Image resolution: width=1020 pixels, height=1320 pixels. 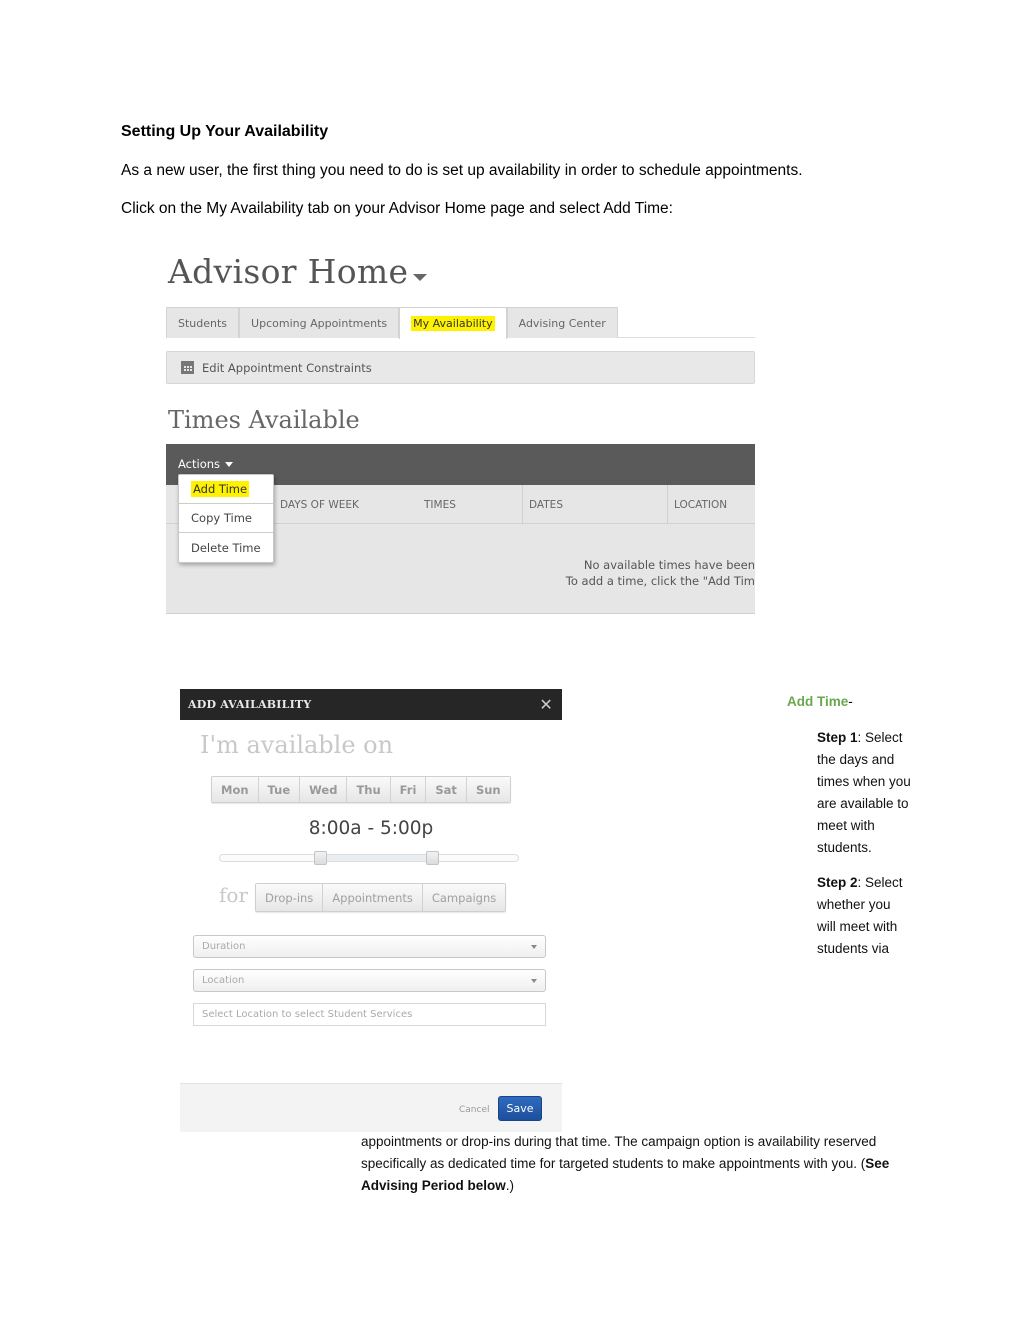 What do you see at coordinates (464, 897) in the screenshot?
I see `type-button-campaigns: Campaigns` at bounding box center [464, 897].